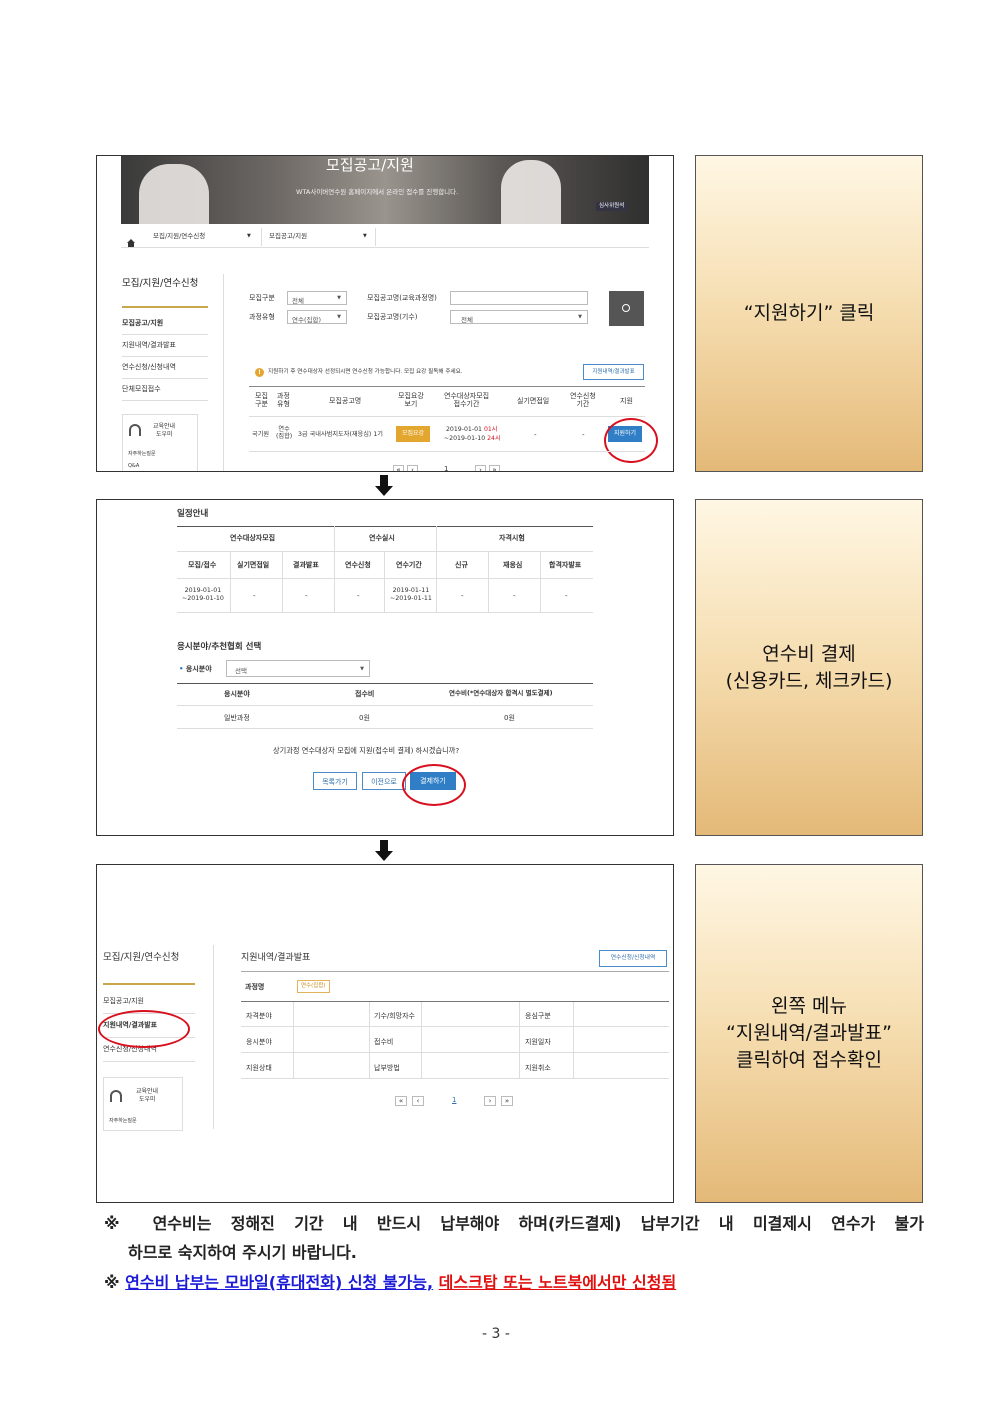 The height and width of the screenshot is (1403, 992). Describe the element at coordinates (283, 400) in the screenshot. I see `th-type: 과정 유형` at that location.